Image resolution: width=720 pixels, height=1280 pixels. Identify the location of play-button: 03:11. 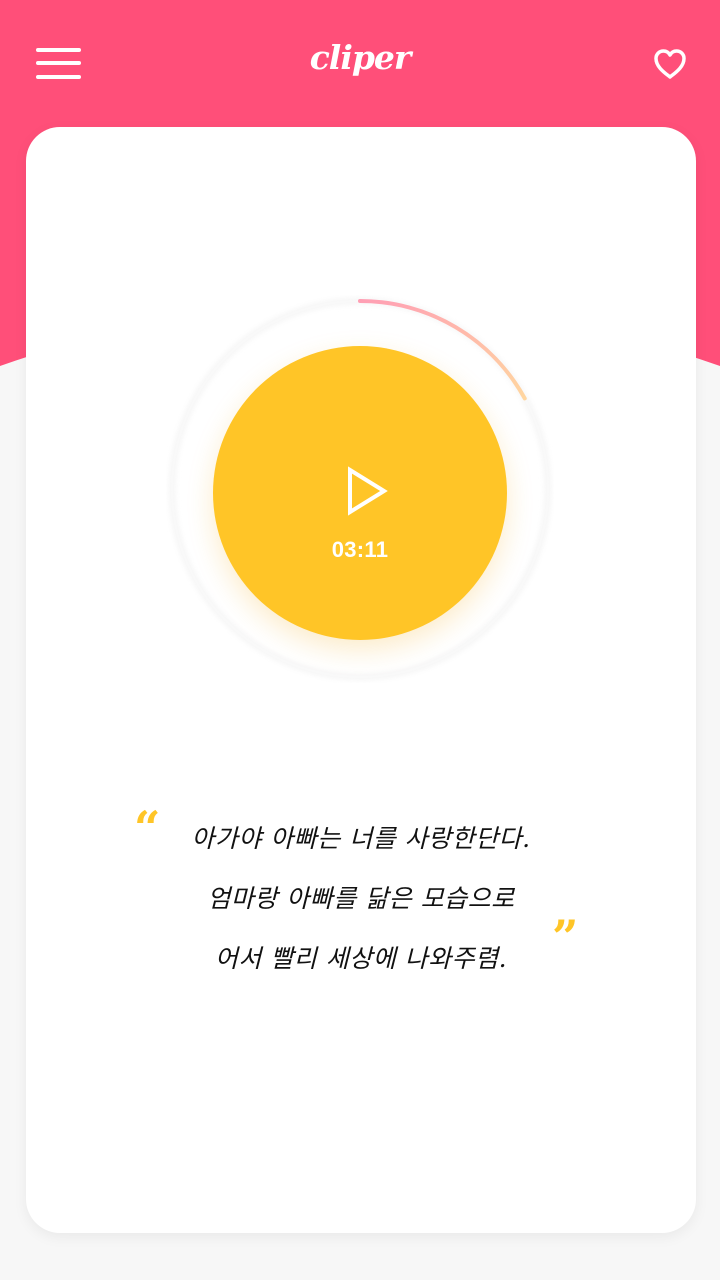
(360, 493).